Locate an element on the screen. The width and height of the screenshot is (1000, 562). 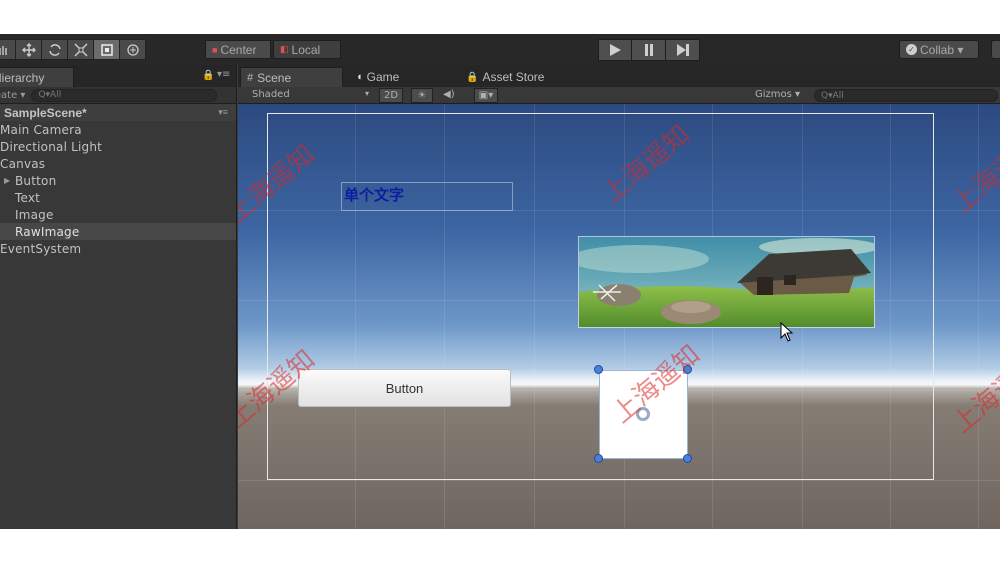
play-icon is located at coordinates (615, 50).